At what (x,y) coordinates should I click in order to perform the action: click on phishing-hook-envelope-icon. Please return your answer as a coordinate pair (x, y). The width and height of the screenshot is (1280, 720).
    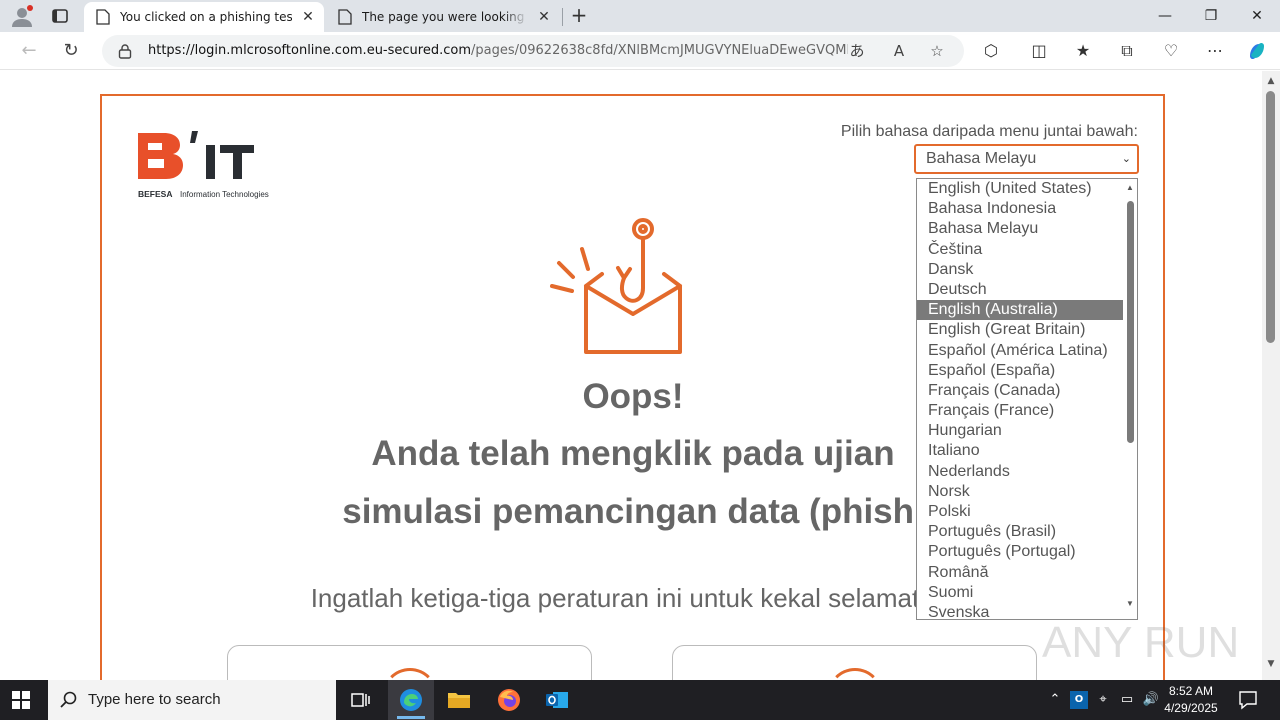
    Looking at the image, I should click on (616, 286).